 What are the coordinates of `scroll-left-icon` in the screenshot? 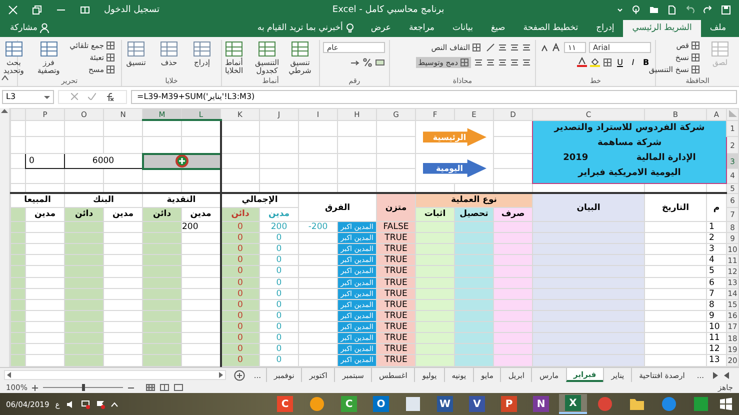 It's located at (9, 375).